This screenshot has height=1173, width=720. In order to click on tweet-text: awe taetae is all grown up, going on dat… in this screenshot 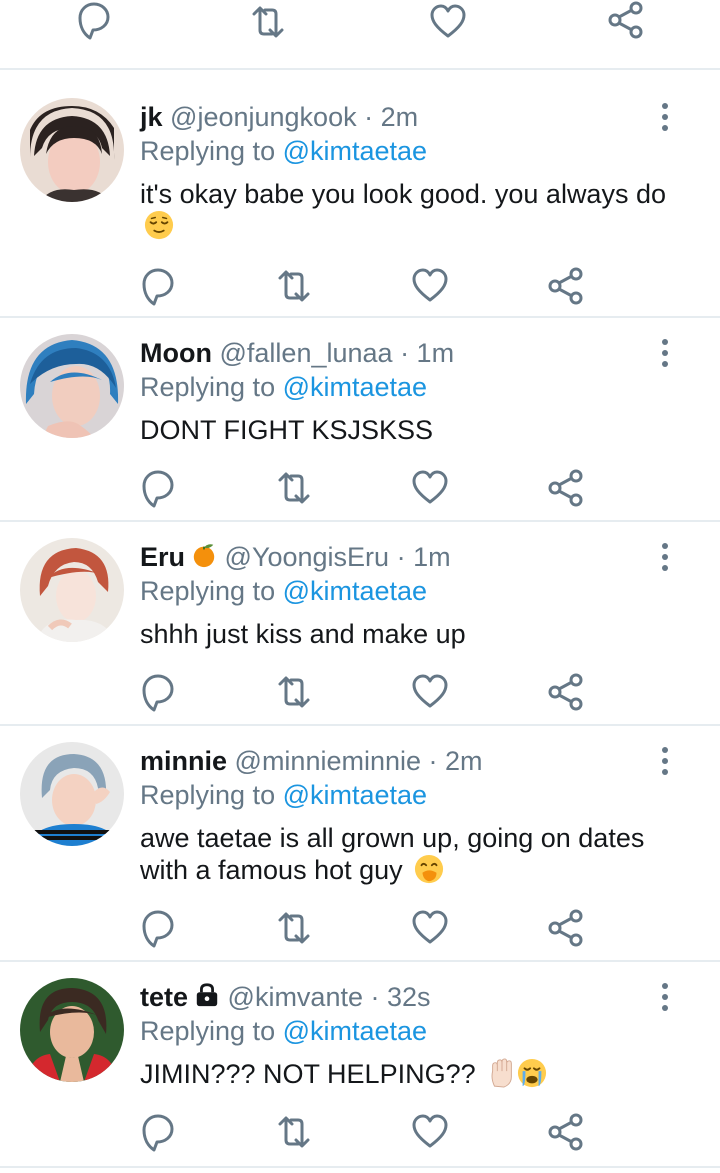, I will do `click(410, 854)`.